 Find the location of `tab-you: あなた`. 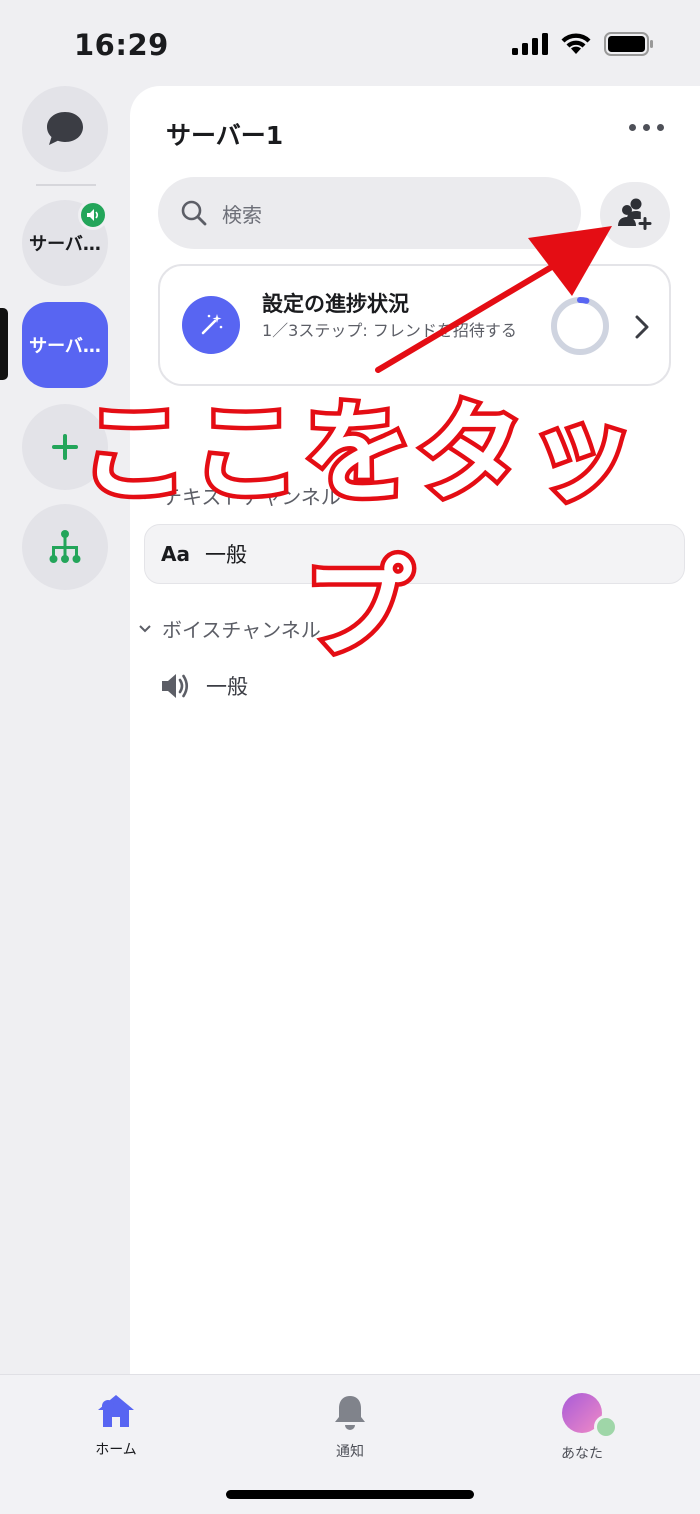

tab-you: あなた is located at coordinates (582, 1428).